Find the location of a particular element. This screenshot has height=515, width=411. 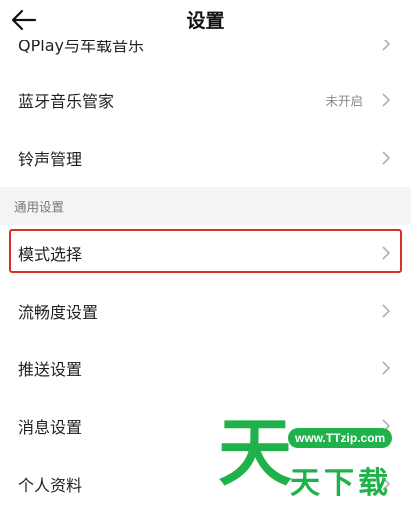

settings-item-push: 推送设置 is located at coordinates (205, 368).